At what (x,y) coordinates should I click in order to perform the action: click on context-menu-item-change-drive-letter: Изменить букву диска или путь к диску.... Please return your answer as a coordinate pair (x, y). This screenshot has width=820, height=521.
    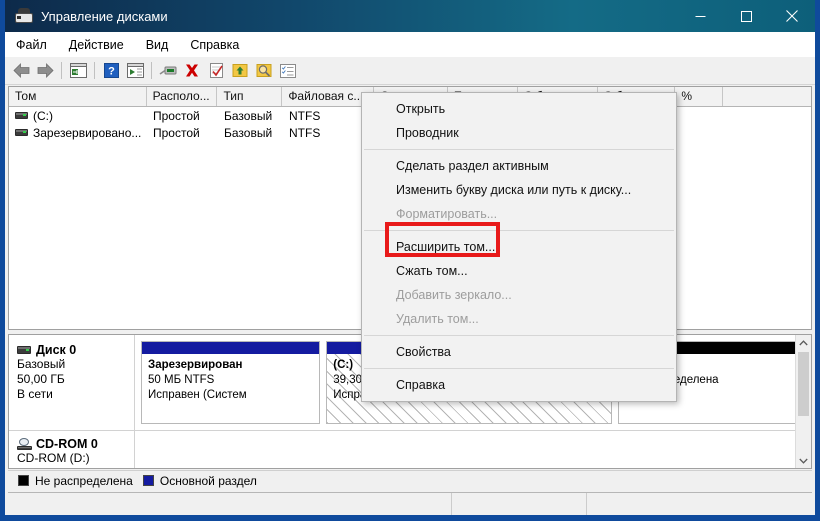
    Looking at the image, I should click on (519, 190).